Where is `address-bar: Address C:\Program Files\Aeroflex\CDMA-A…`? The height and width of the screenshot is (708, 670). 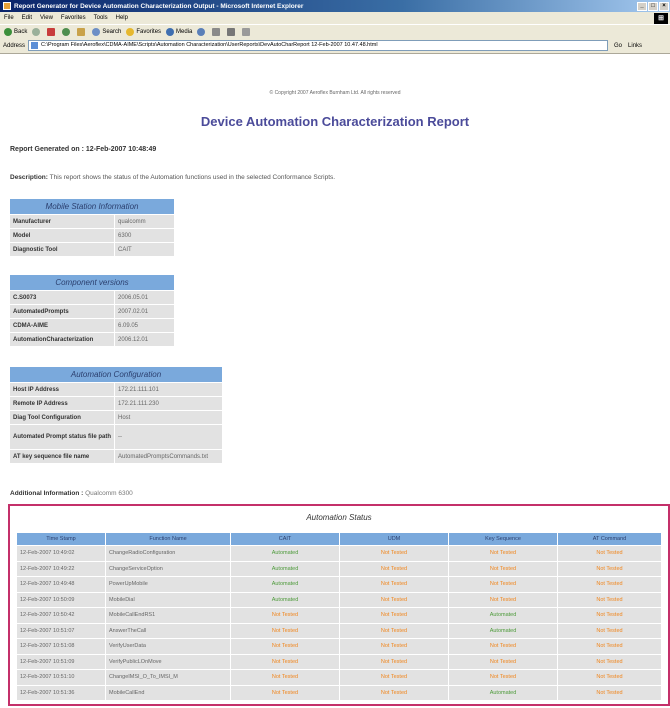 address-bar: Address C:\Program Files\Aeroflex\CDMA-A… is located at coordinates (335, 46).